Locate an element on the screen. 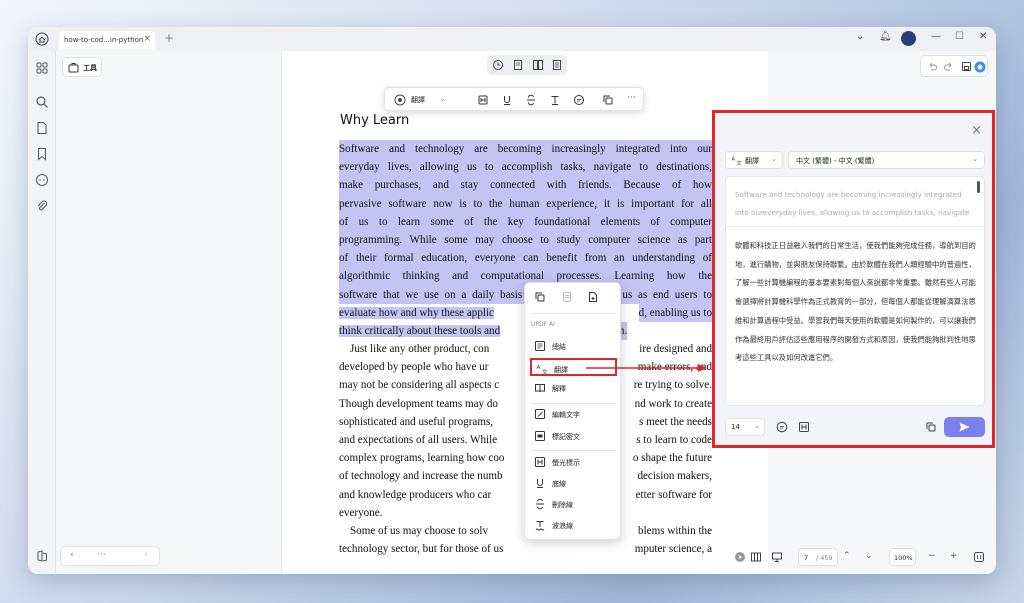 This screenshot has height=603, width=1024. menu-item-highlight: 螢光標示 is located at coordinates (573, 462).